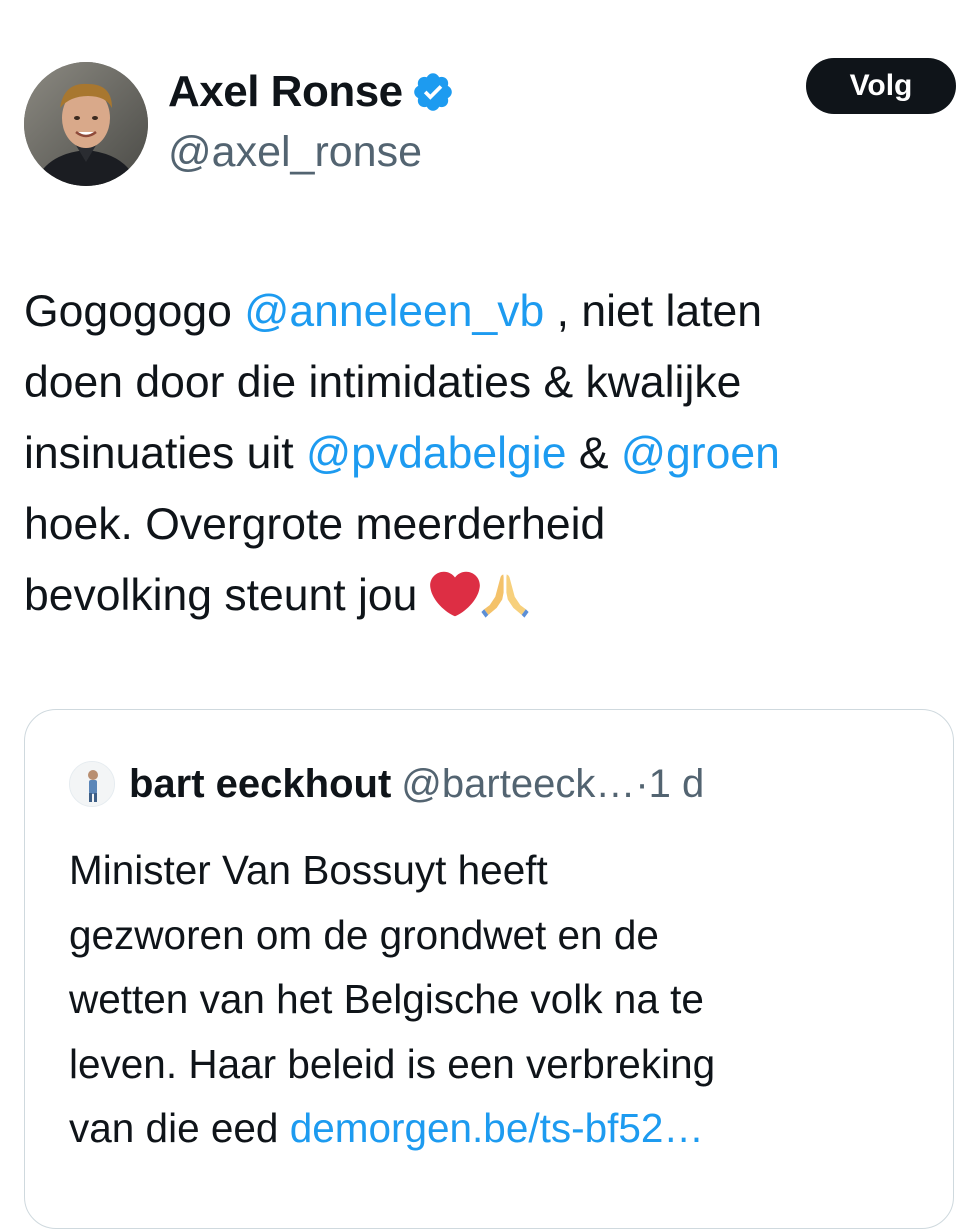 This screenshot has width=979, height=1229. I want to click on avatar-photo-icon, so click(86, 124).